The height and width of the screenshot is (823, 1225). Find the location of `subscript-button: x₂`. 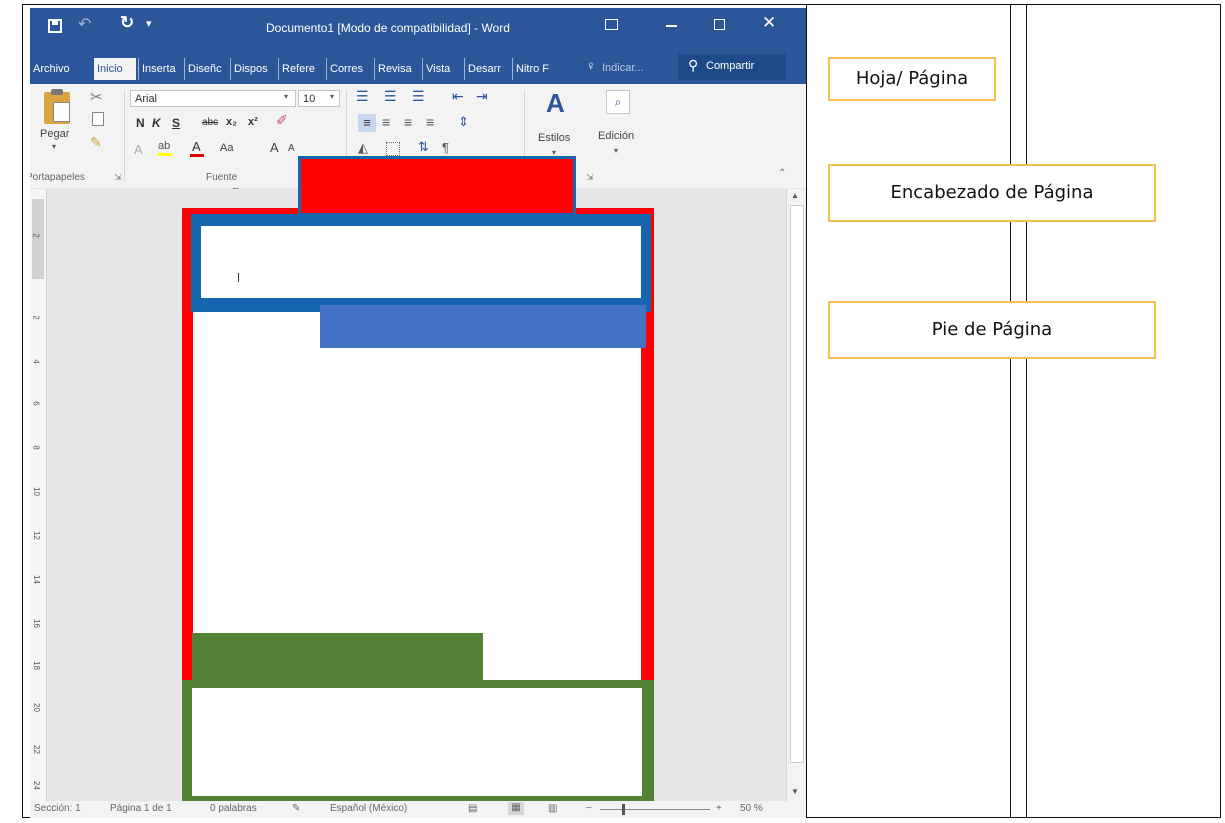

subscript-button: x₂ is located at coordinates (231, 122).